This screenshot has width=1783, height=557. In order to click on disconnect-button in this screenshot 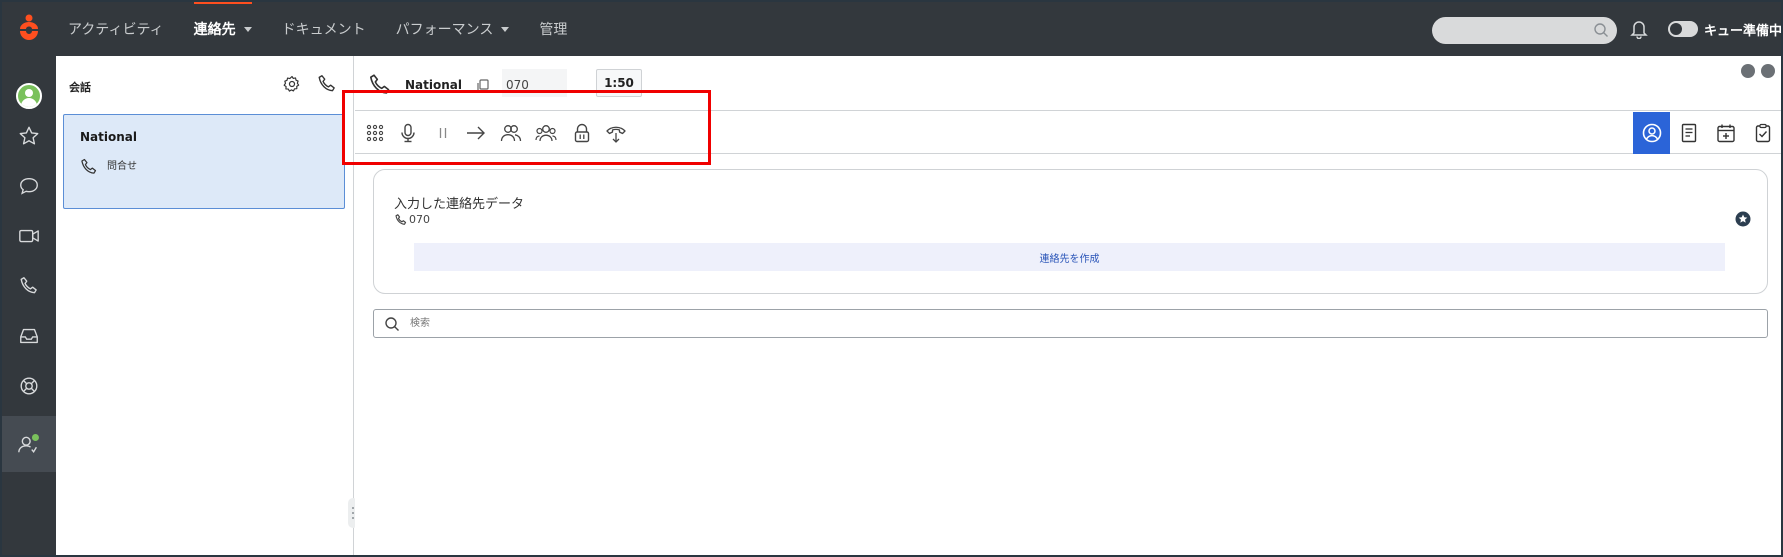, I will do `click(616, 133)`.